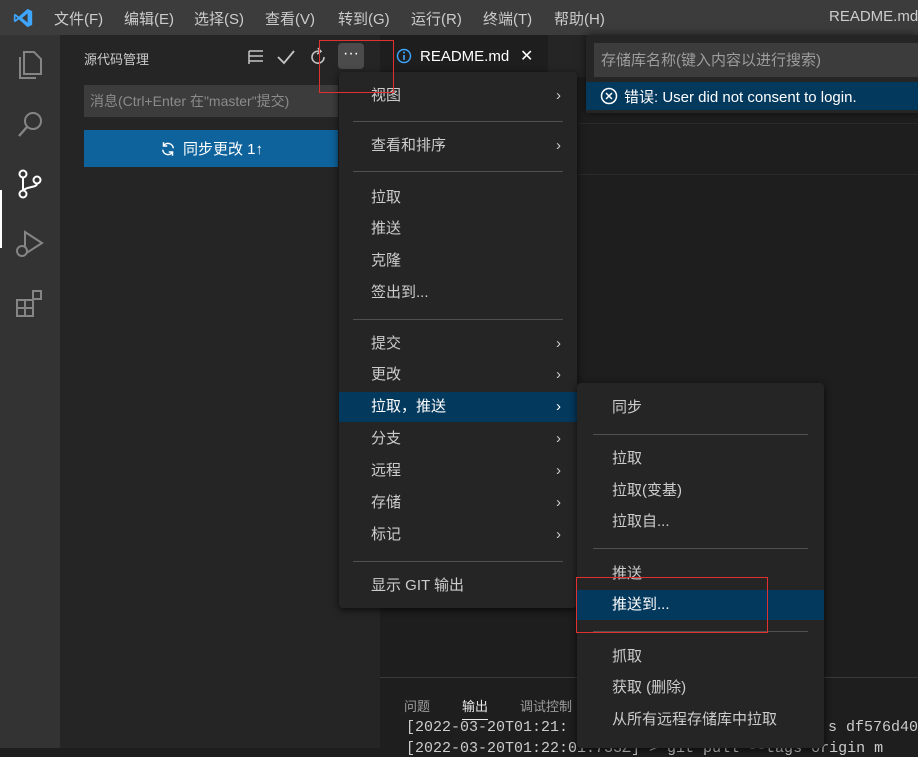  Describe the element at coordinates (700, 574) in the screenshot. I see `submenu-item-push: 推送` at that location.